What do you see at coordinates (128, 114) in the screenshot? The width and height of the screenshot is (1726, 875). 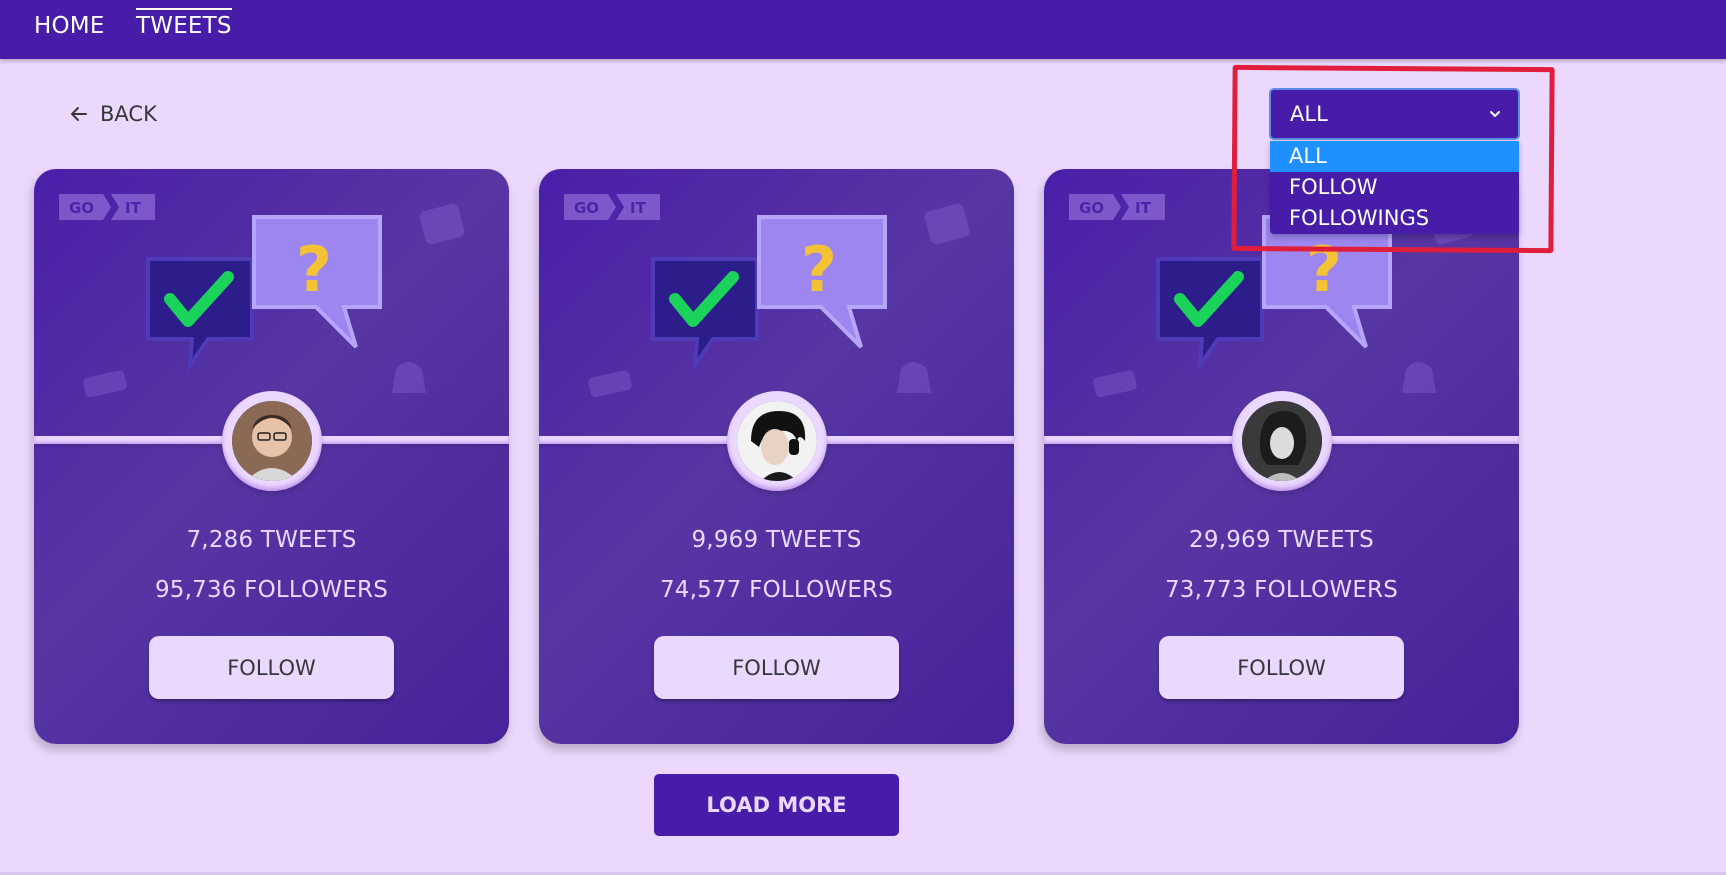 I see `back-label: BACK` at bounding box center [128, 114].